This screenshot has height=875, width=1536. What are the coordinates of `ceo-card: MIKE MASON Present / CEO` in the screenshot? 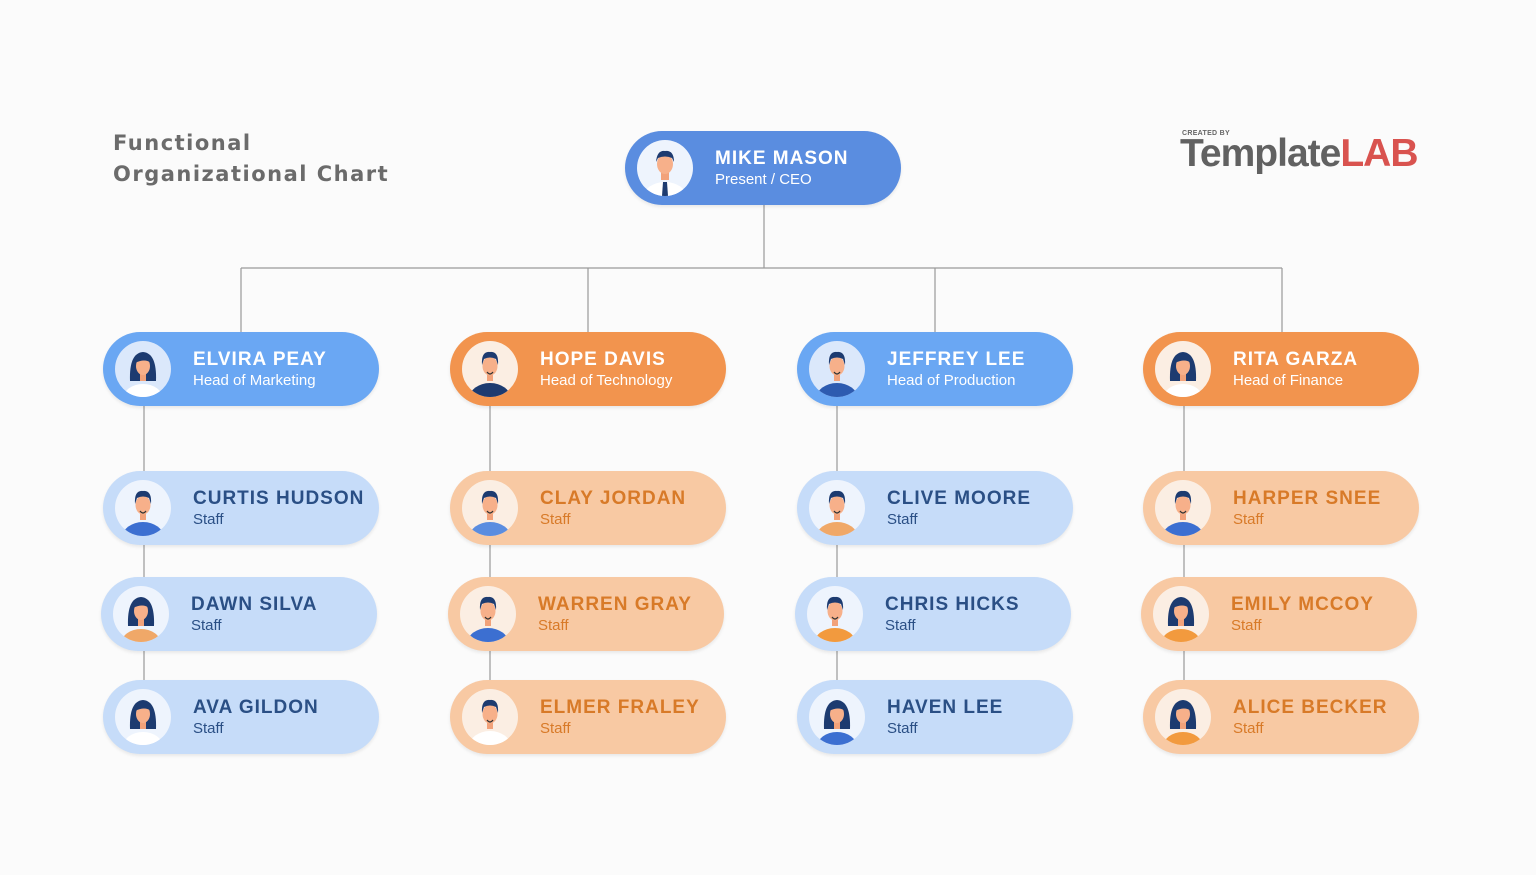 It's located at (763, 168).